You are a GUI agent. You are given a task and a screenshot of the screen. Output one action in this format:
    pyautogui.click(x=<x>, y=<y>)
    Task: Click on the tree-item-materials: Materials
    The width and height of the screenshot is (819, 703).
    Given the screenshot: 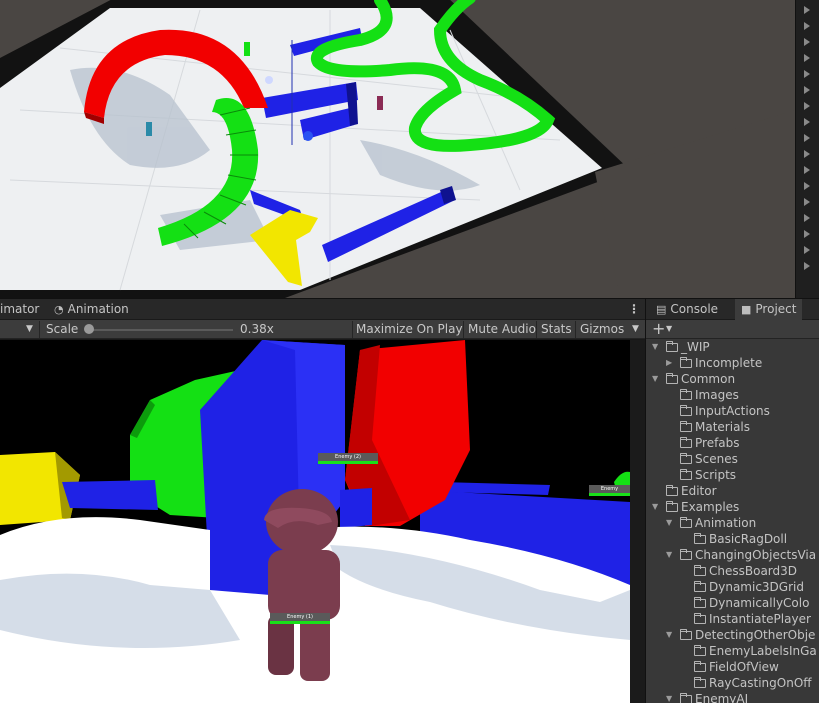 What is the action you would take?
    pyautogui.click(x=732, y=427)
    